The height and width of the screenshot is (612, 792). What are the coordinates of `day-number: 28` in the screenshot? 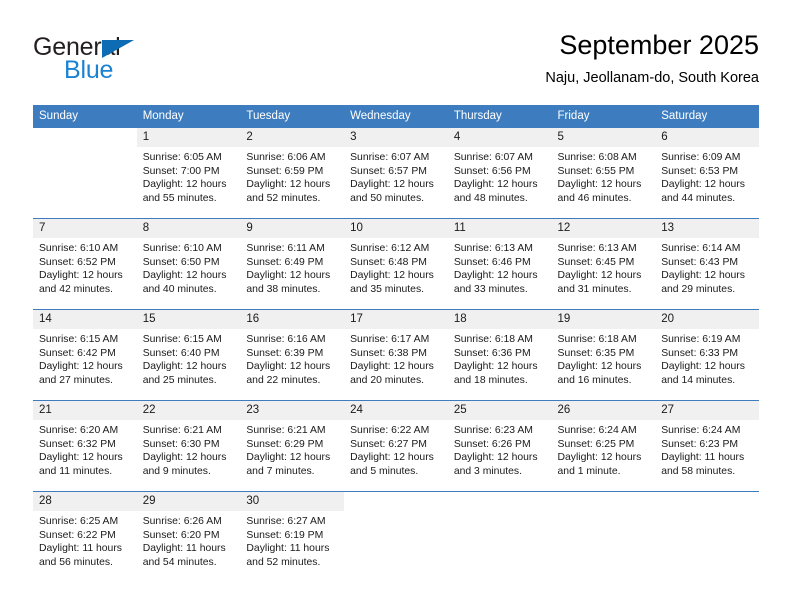 It's located at (85, 501).